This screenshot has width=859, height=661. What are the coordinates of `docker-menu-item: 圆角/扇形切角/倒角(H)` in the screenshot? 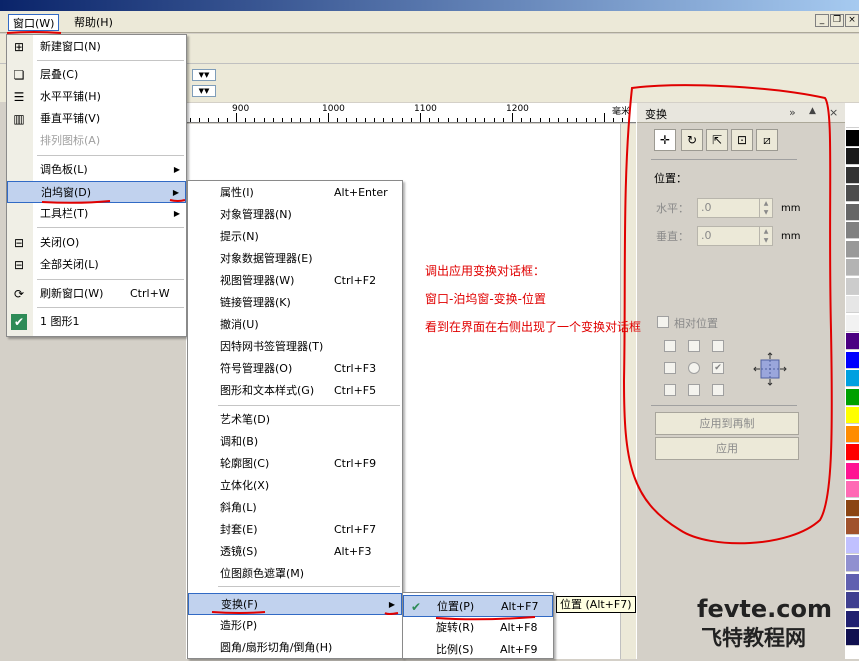 It's located at (295, 648).